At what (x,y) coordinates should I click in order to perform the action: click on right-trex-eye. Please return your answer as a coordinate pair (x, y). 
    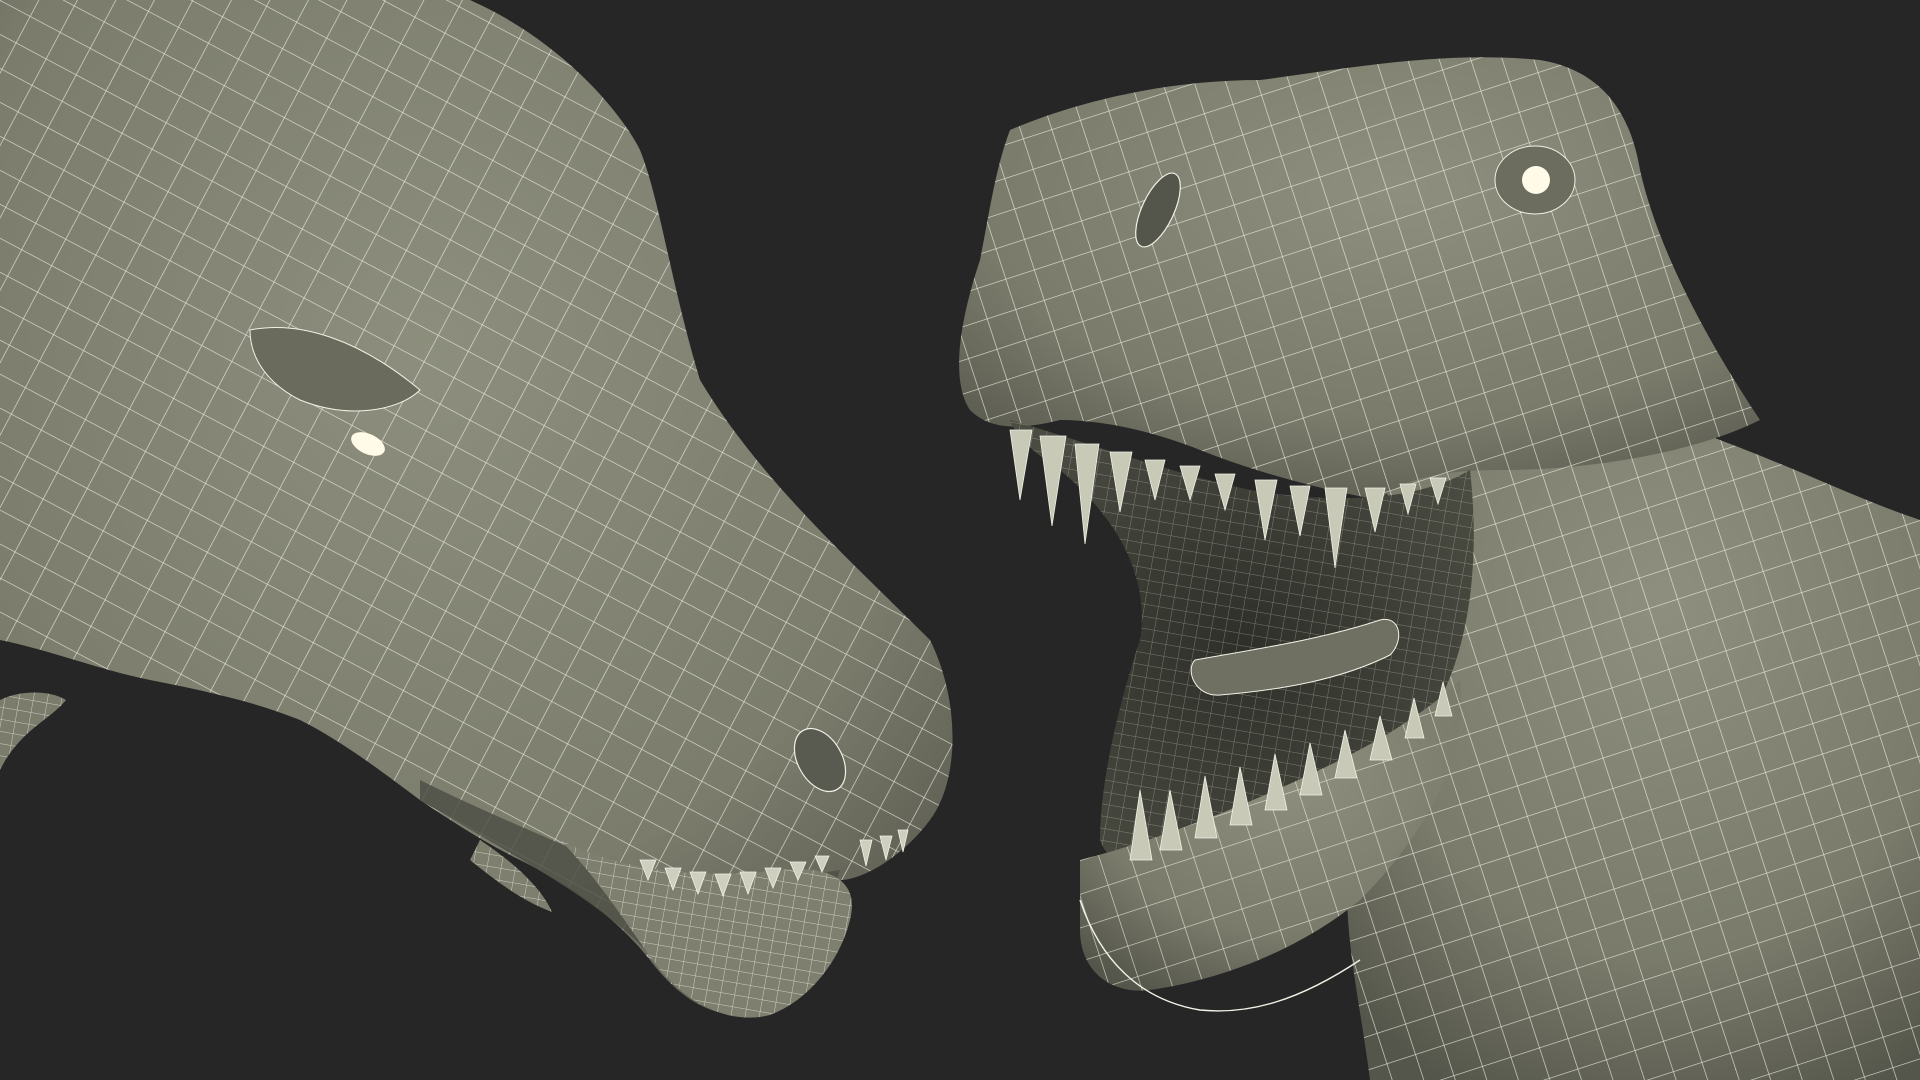
    Looking at the image, I should click on (1536, 180).